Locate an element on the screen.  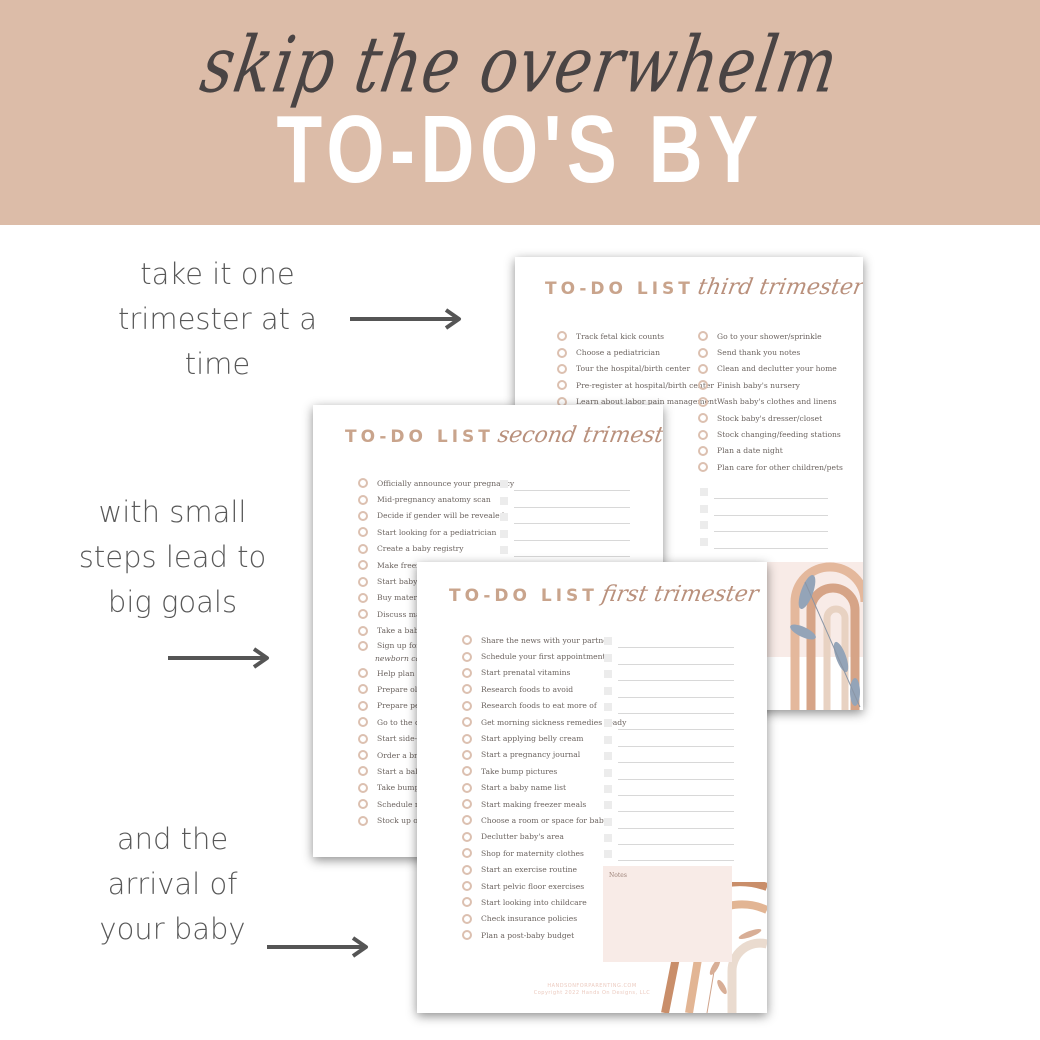
list-item: Take bump pictures is located at coordinates (544, 771).